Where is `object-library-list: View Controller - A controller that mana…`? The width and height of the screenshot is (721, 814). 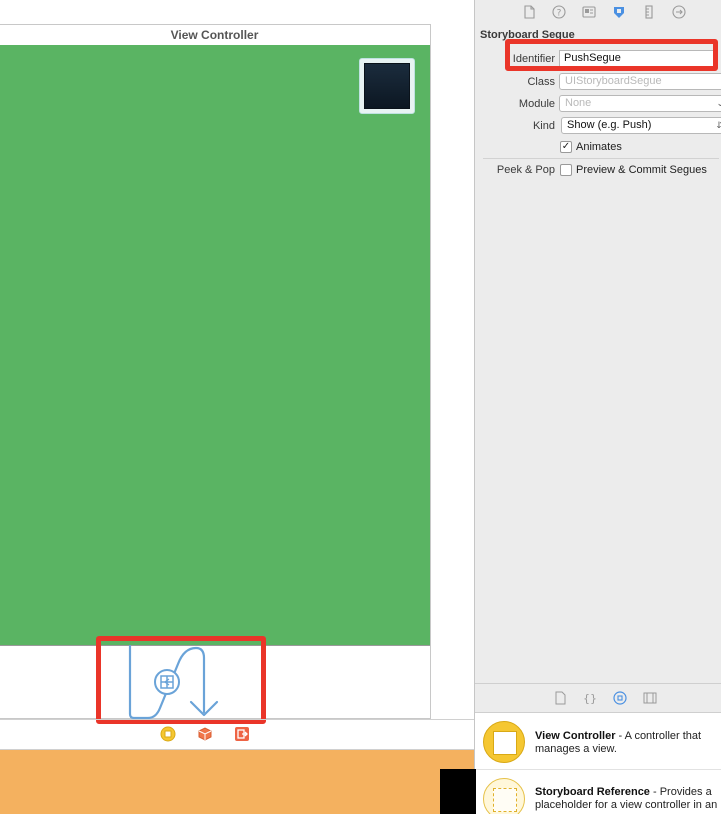 object-library-list: View Controller - A controller that mana… is located at coordinates (598, 763).